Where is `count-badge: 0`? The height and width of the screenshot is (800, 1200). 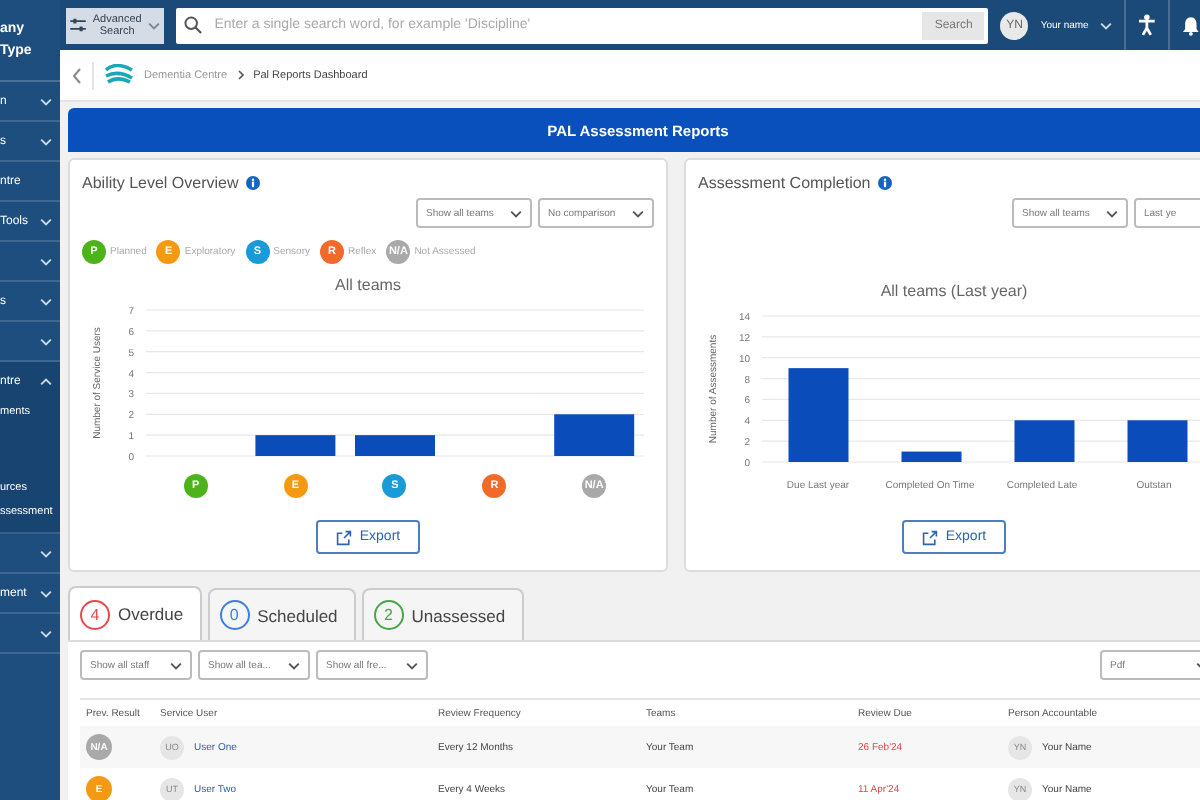 count-badge: 0 is located at coordinates (234, 615).